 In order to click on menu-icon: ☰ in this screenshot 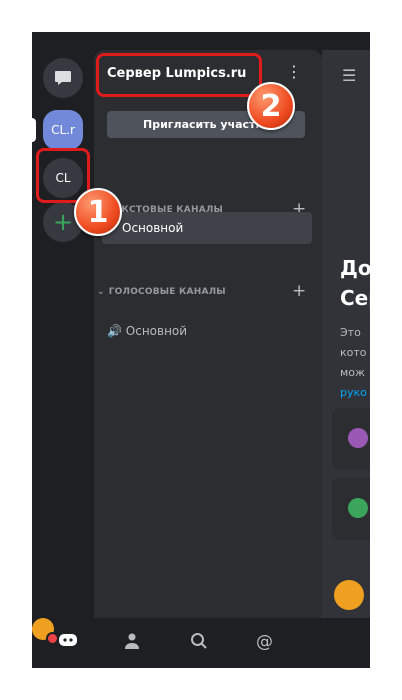, I will do `click(349, 75)`.